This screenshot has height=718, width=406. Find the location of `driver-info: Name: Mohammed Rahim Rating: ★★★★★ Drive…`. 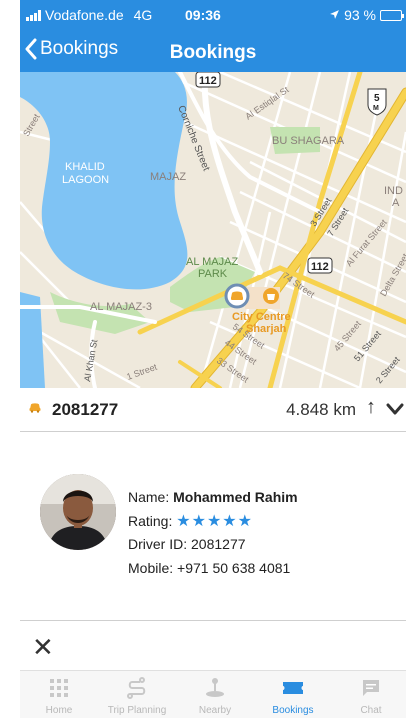

driver-info: Name: Mohammed Rahim Rating: ★★★★★ Drive… is located at coordinates (213, 533).